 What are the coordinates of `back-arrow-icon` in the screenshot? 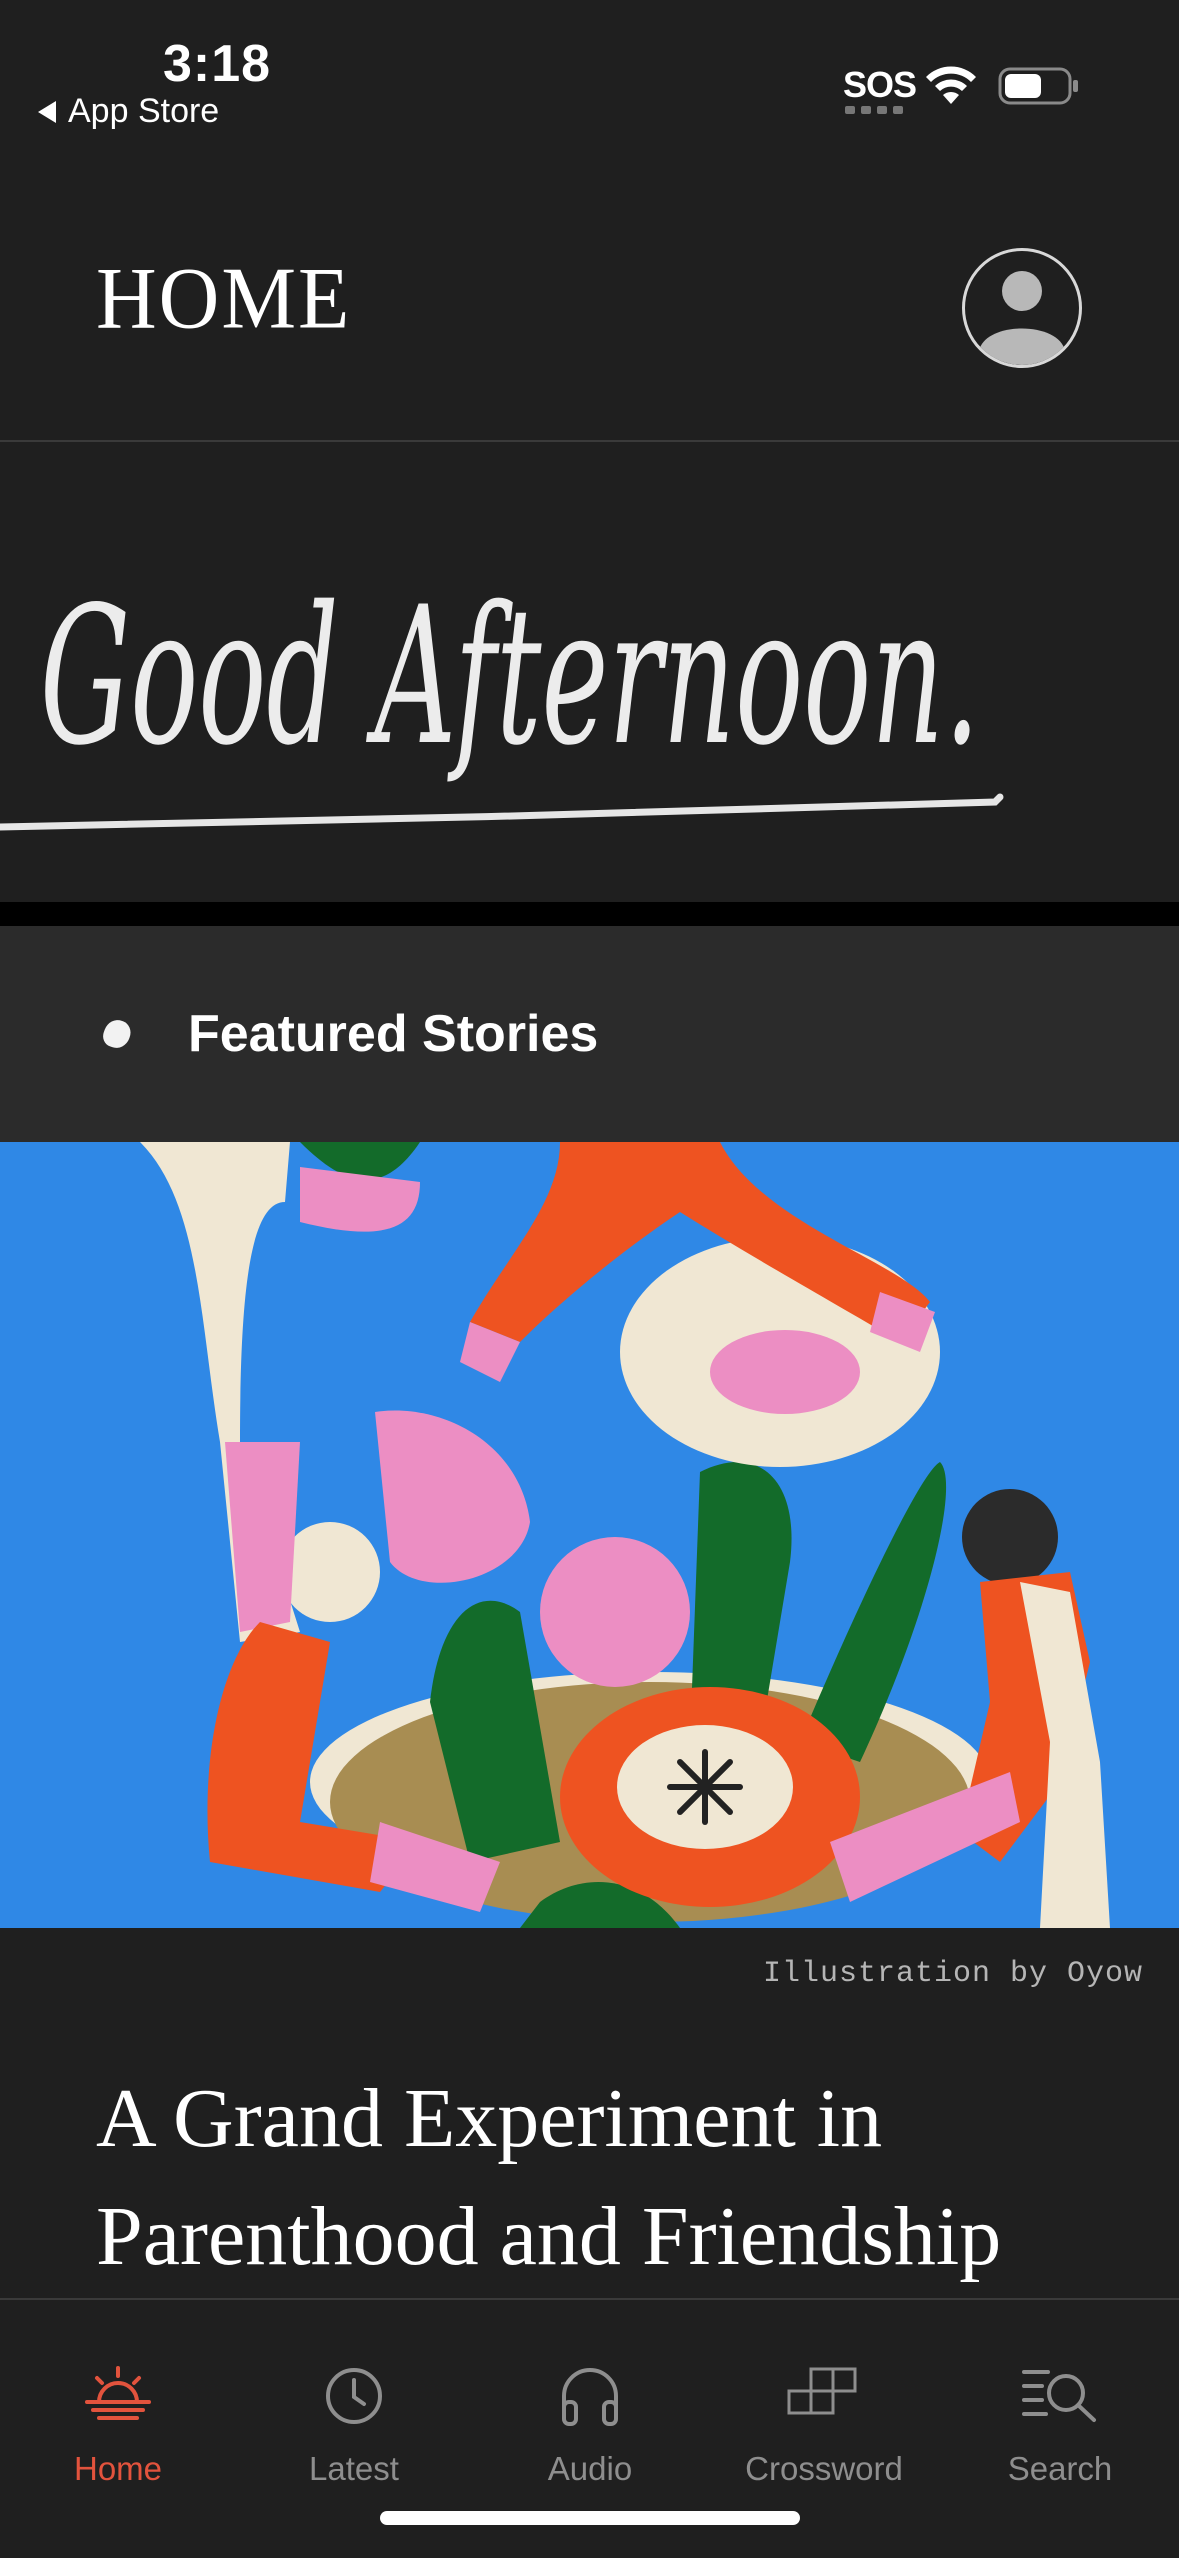 It's located at (47, 111).